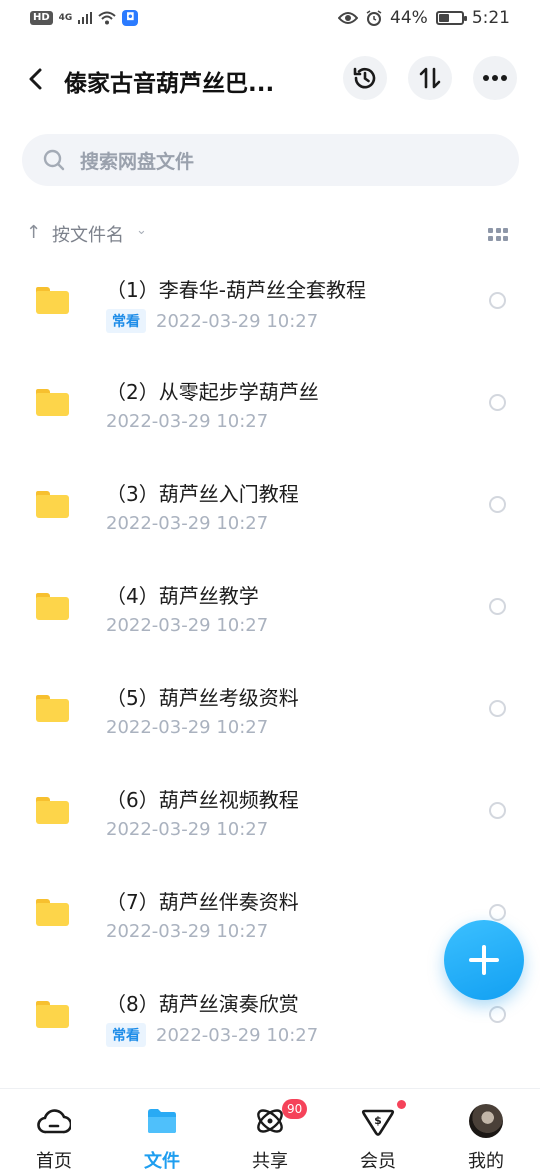 Image resolution: width=540 pixels, height=1170 pixels. Describe the element at coordinates (236, 290) in the screenshot. I see `file-name: （1）李春华-葫芦丝全套教程` at that location.